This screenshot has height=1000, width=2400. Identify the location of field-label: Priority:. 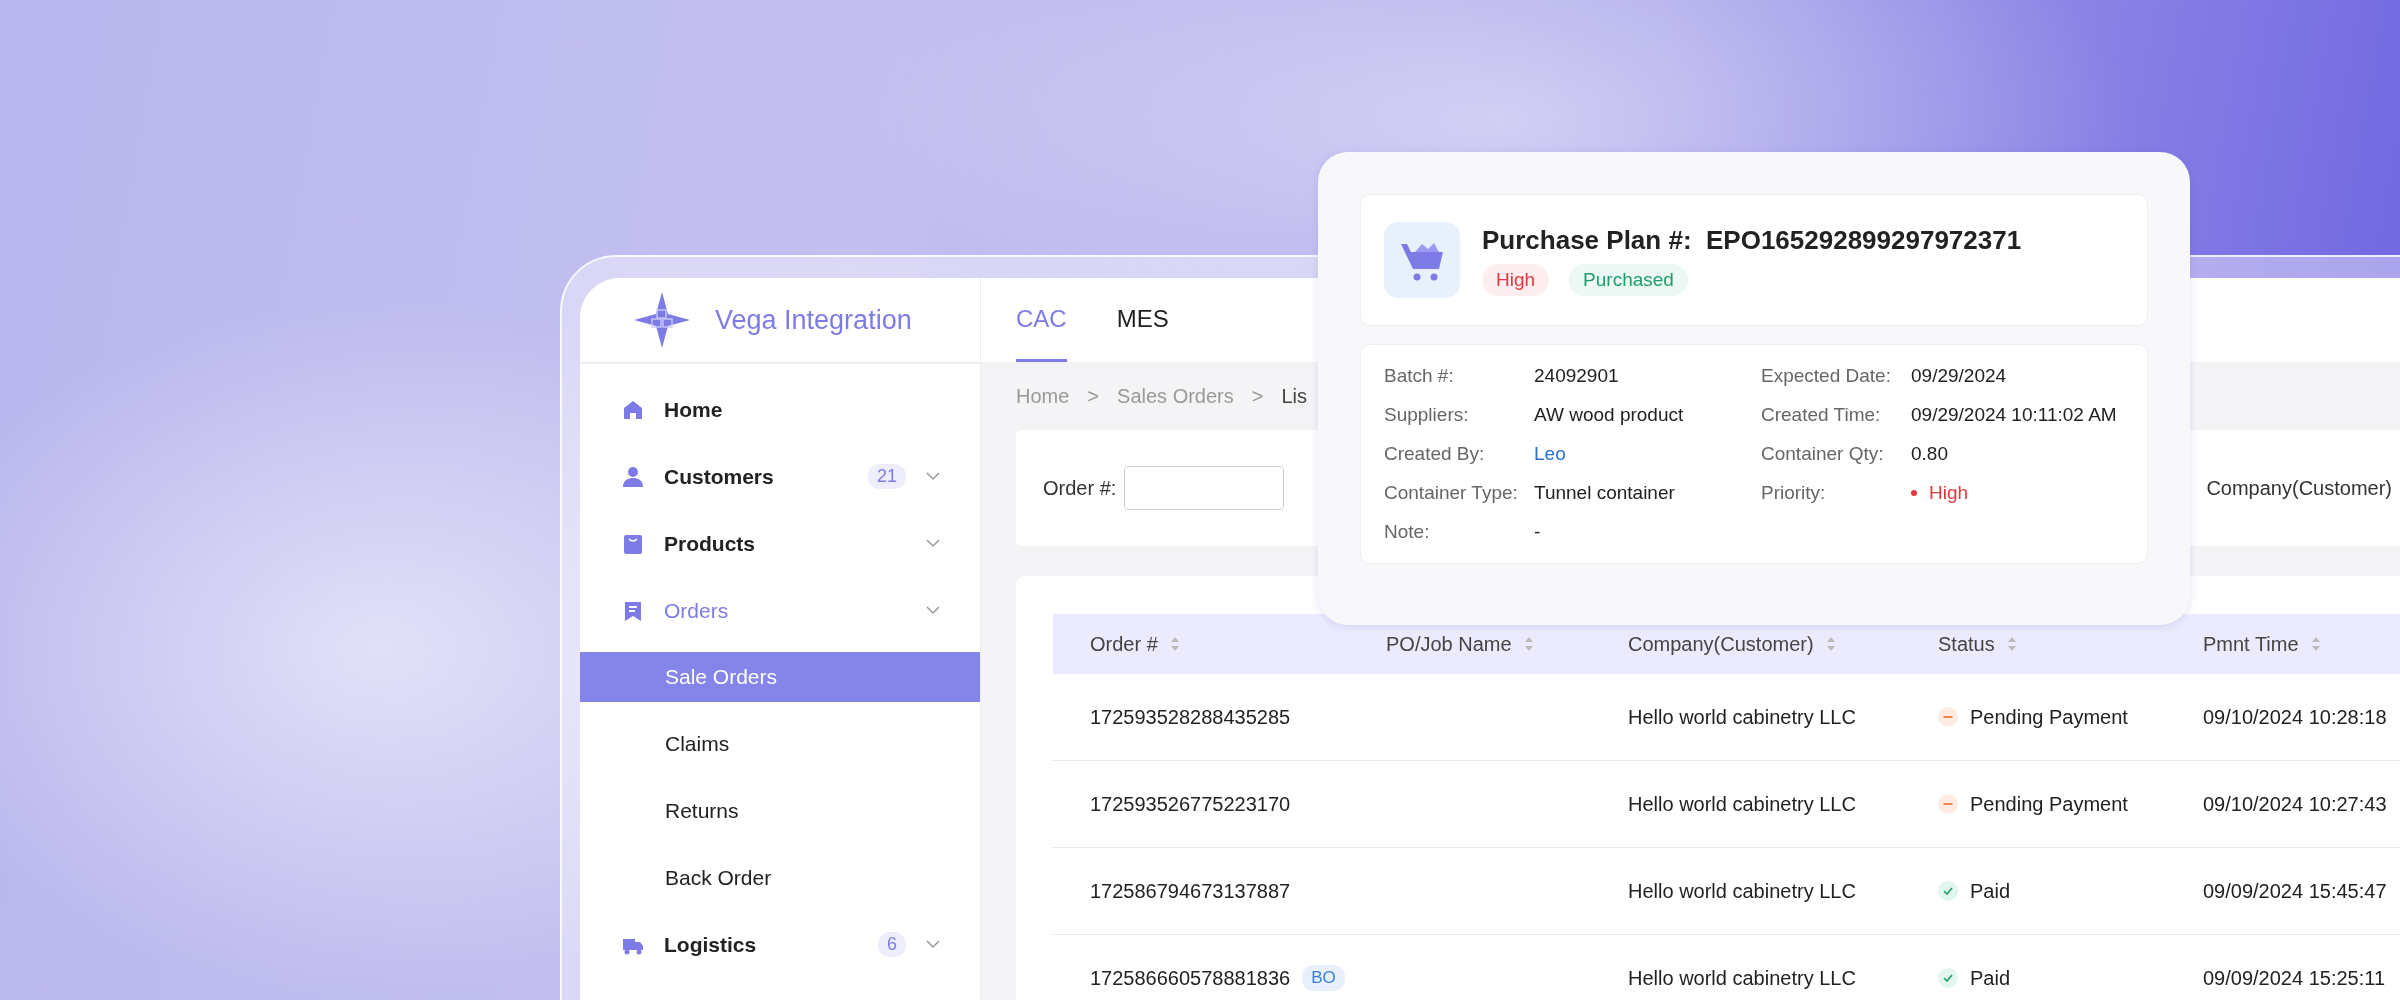
(1794, 493).